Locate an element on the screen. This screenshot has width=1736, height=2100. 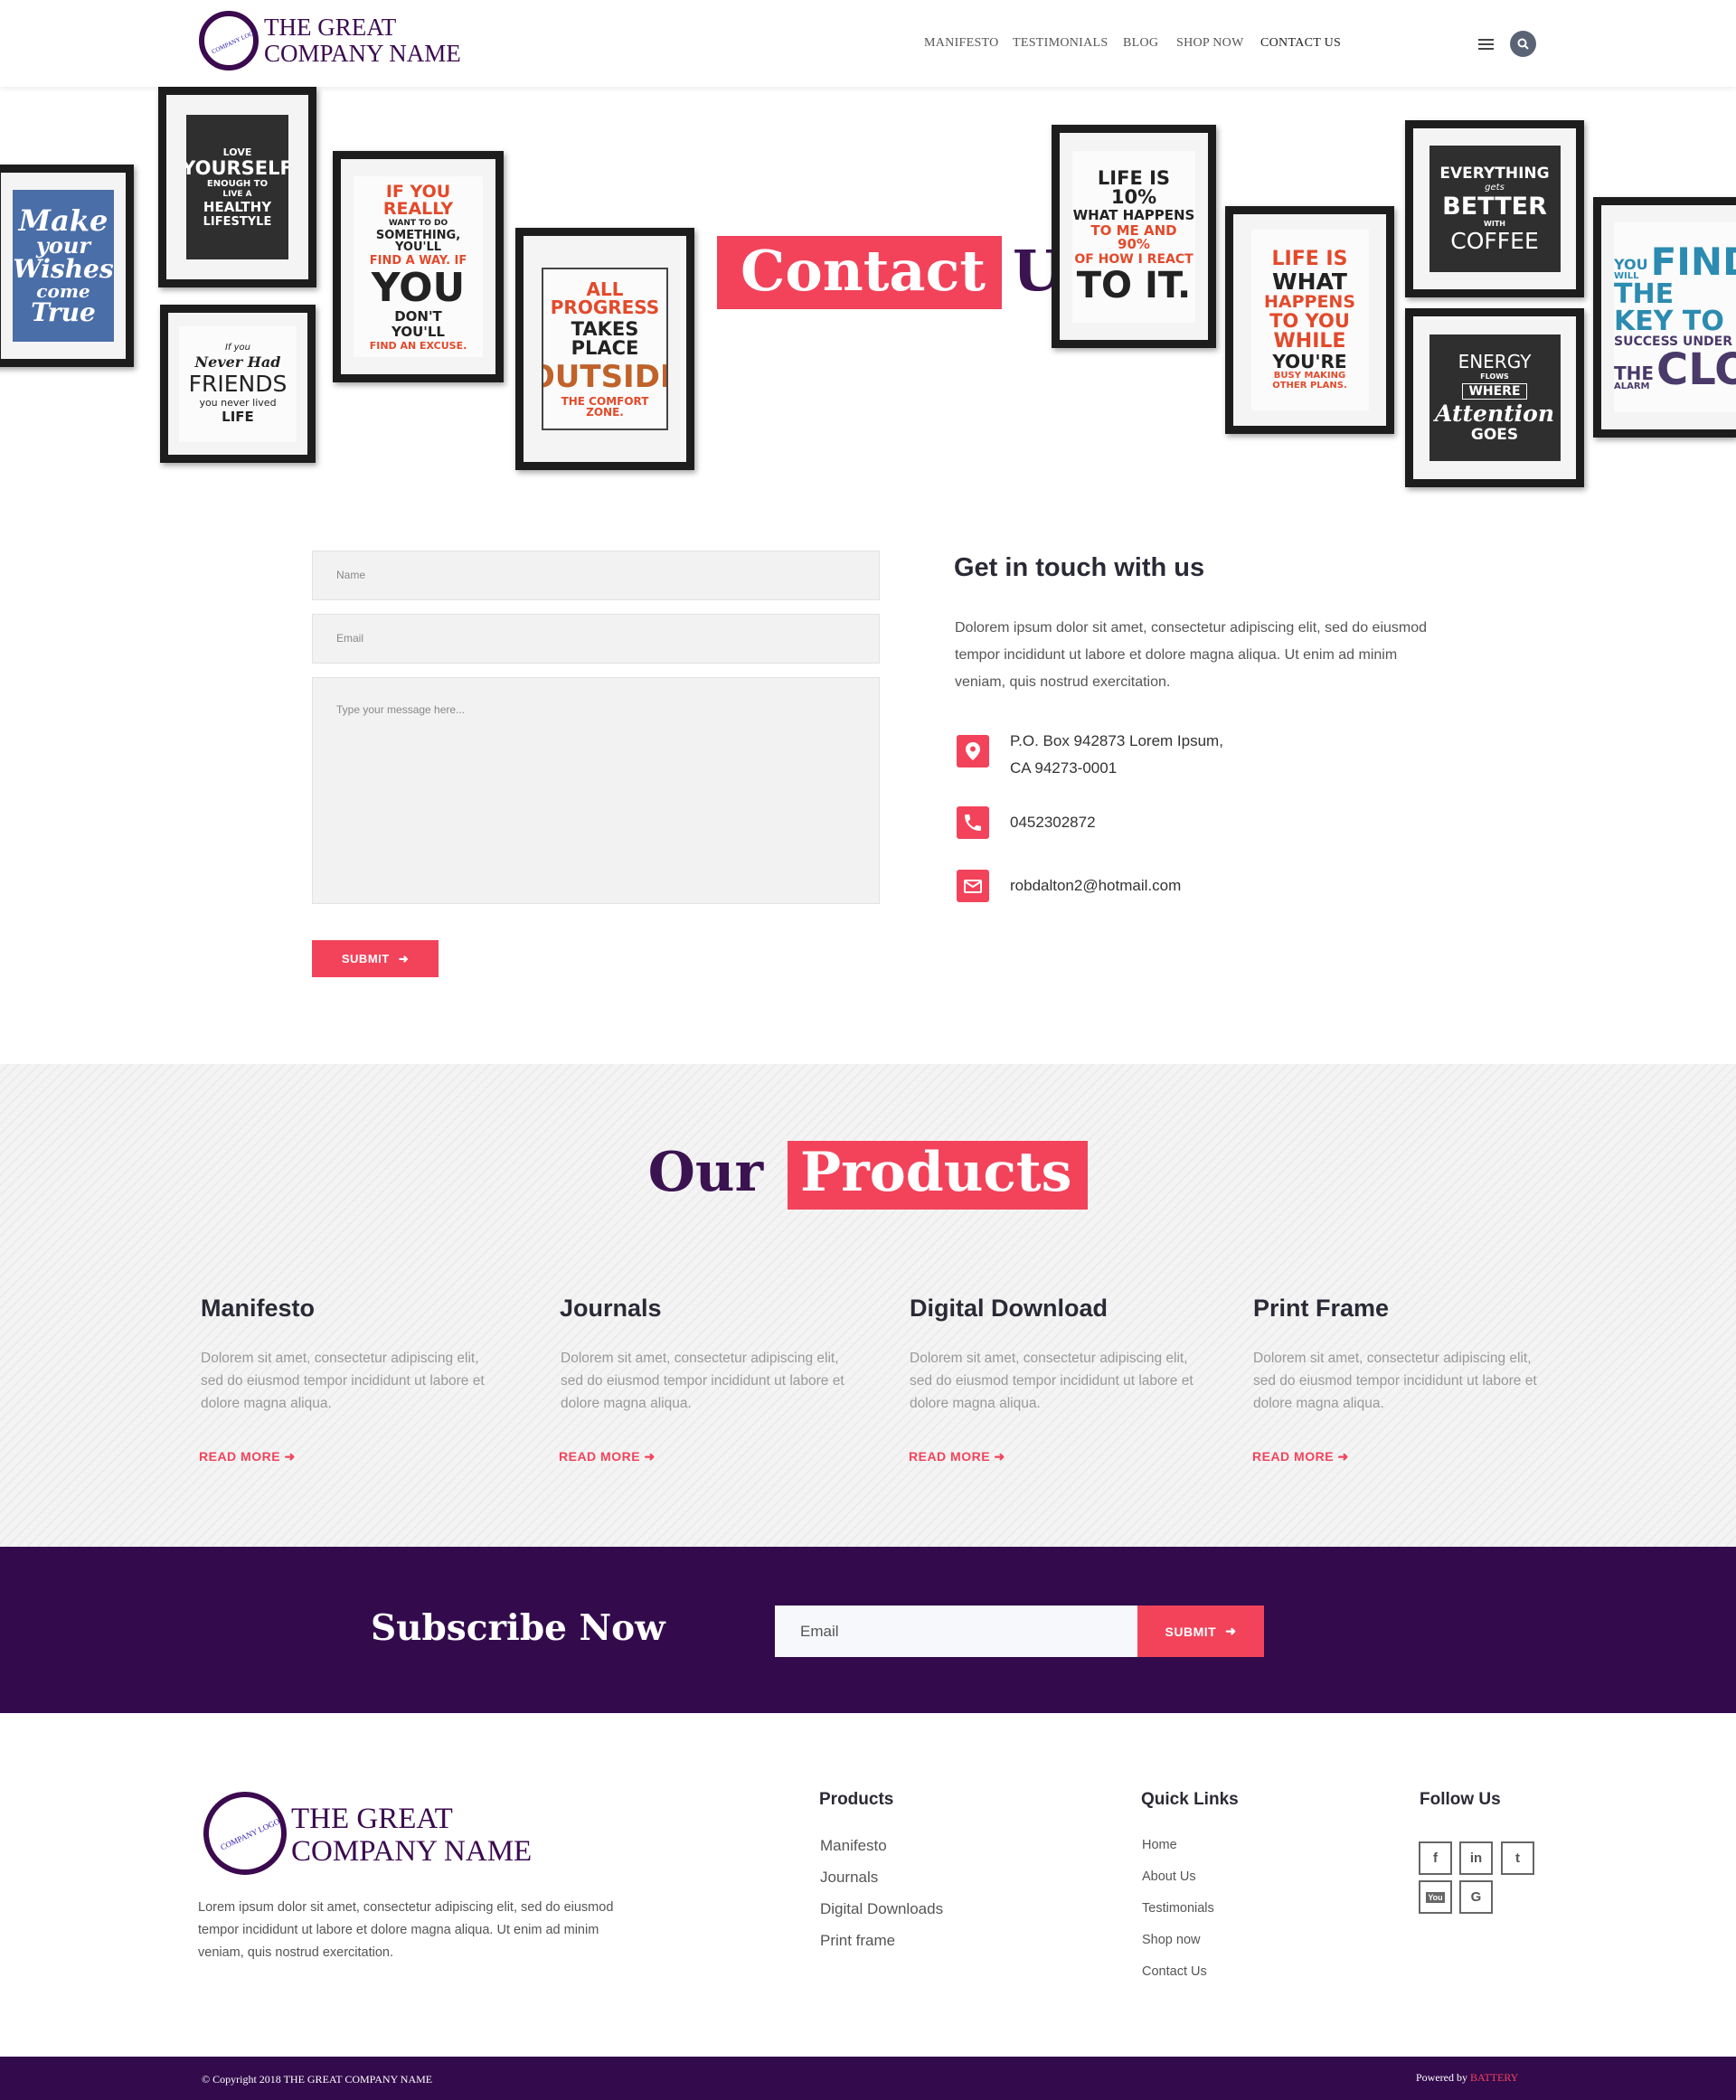
youtube-icon: You is located at coordinates (1436, 1897).